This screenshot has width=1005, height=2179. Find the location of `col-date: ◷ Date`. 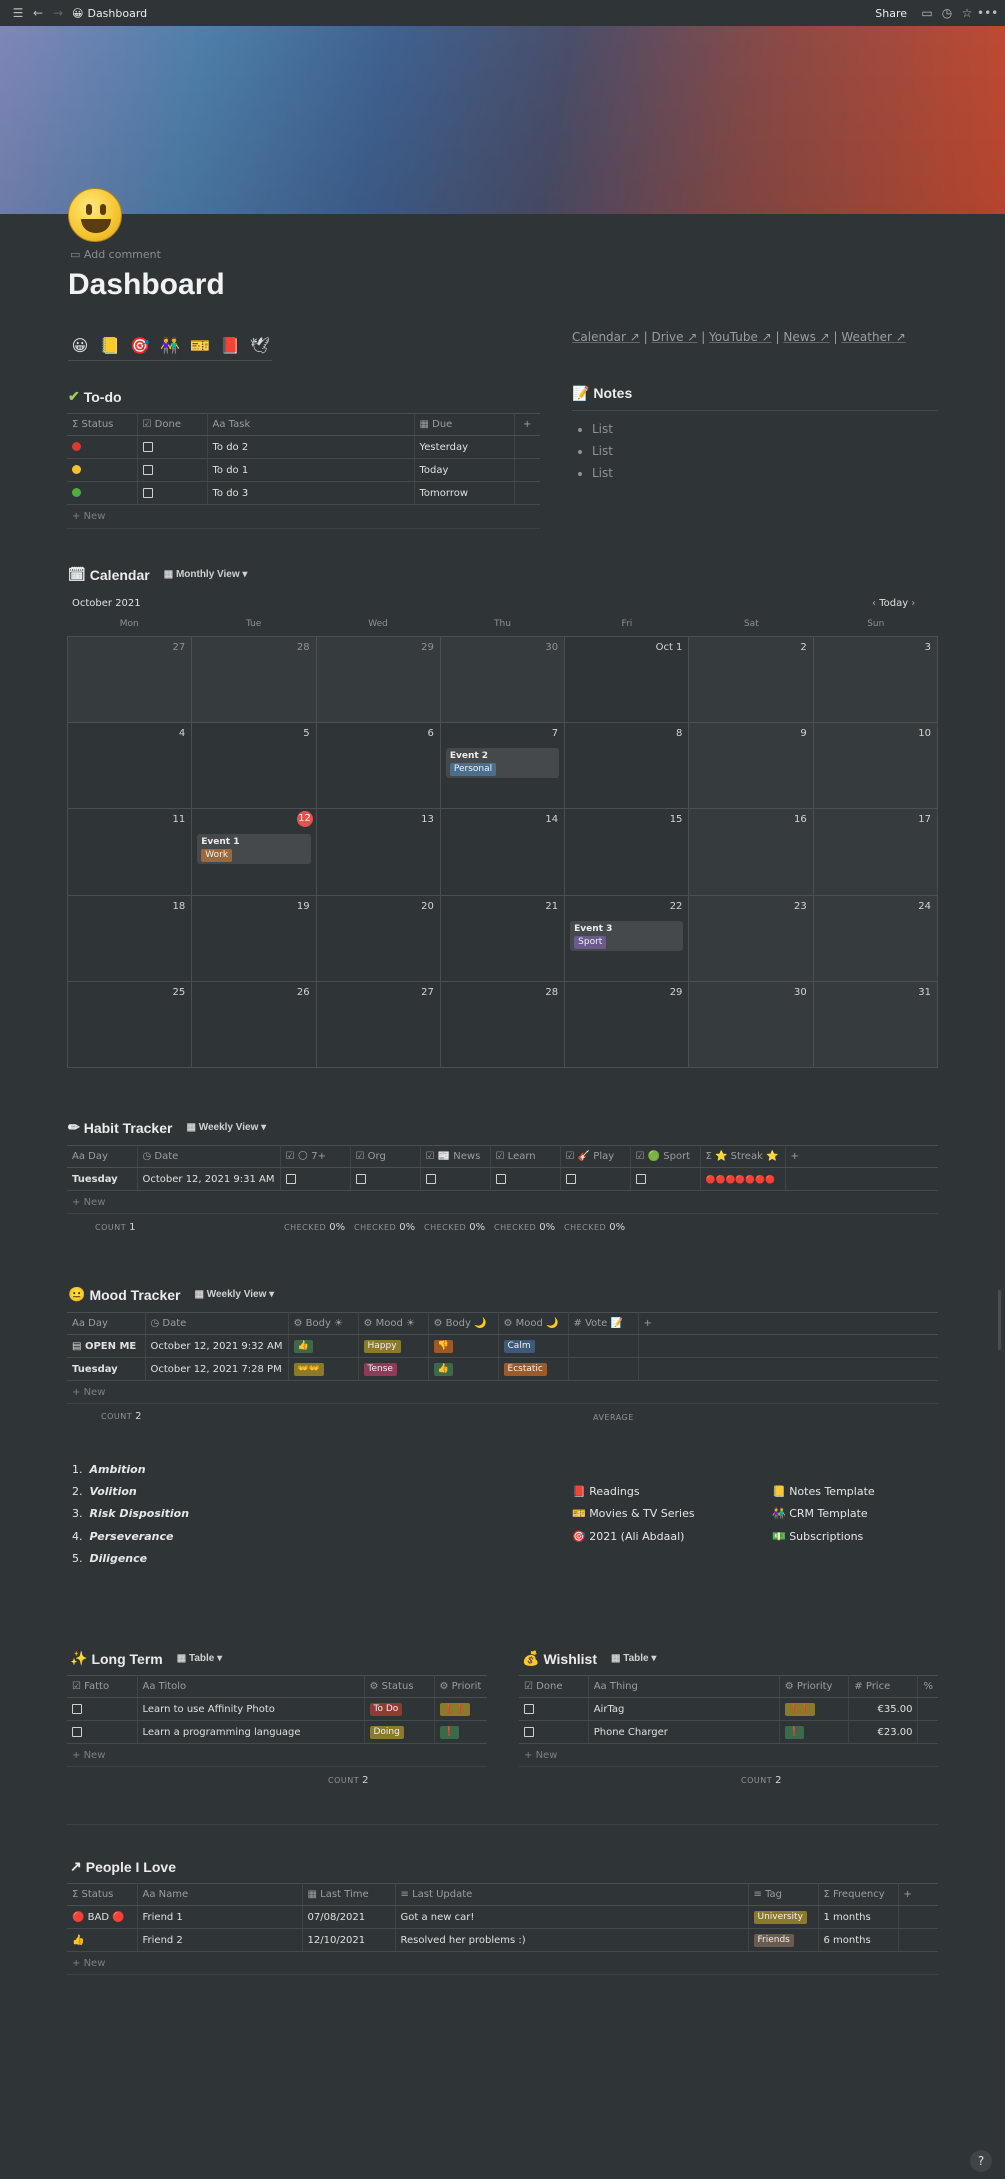

col-date: ◷ Date is located at coordinates (209, 1156).